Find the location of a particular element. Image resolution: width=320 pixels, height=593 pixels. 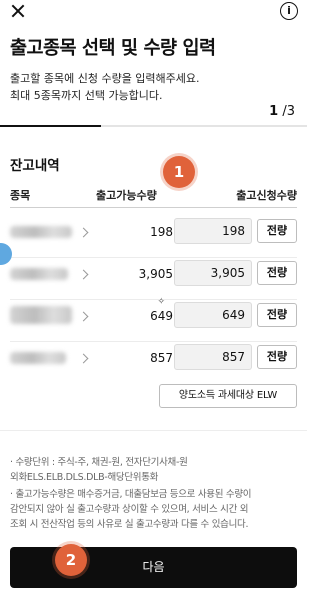

description-line-2: 최대 5종목까지 선택 가능합니다. is located at coordinates (86, 95).